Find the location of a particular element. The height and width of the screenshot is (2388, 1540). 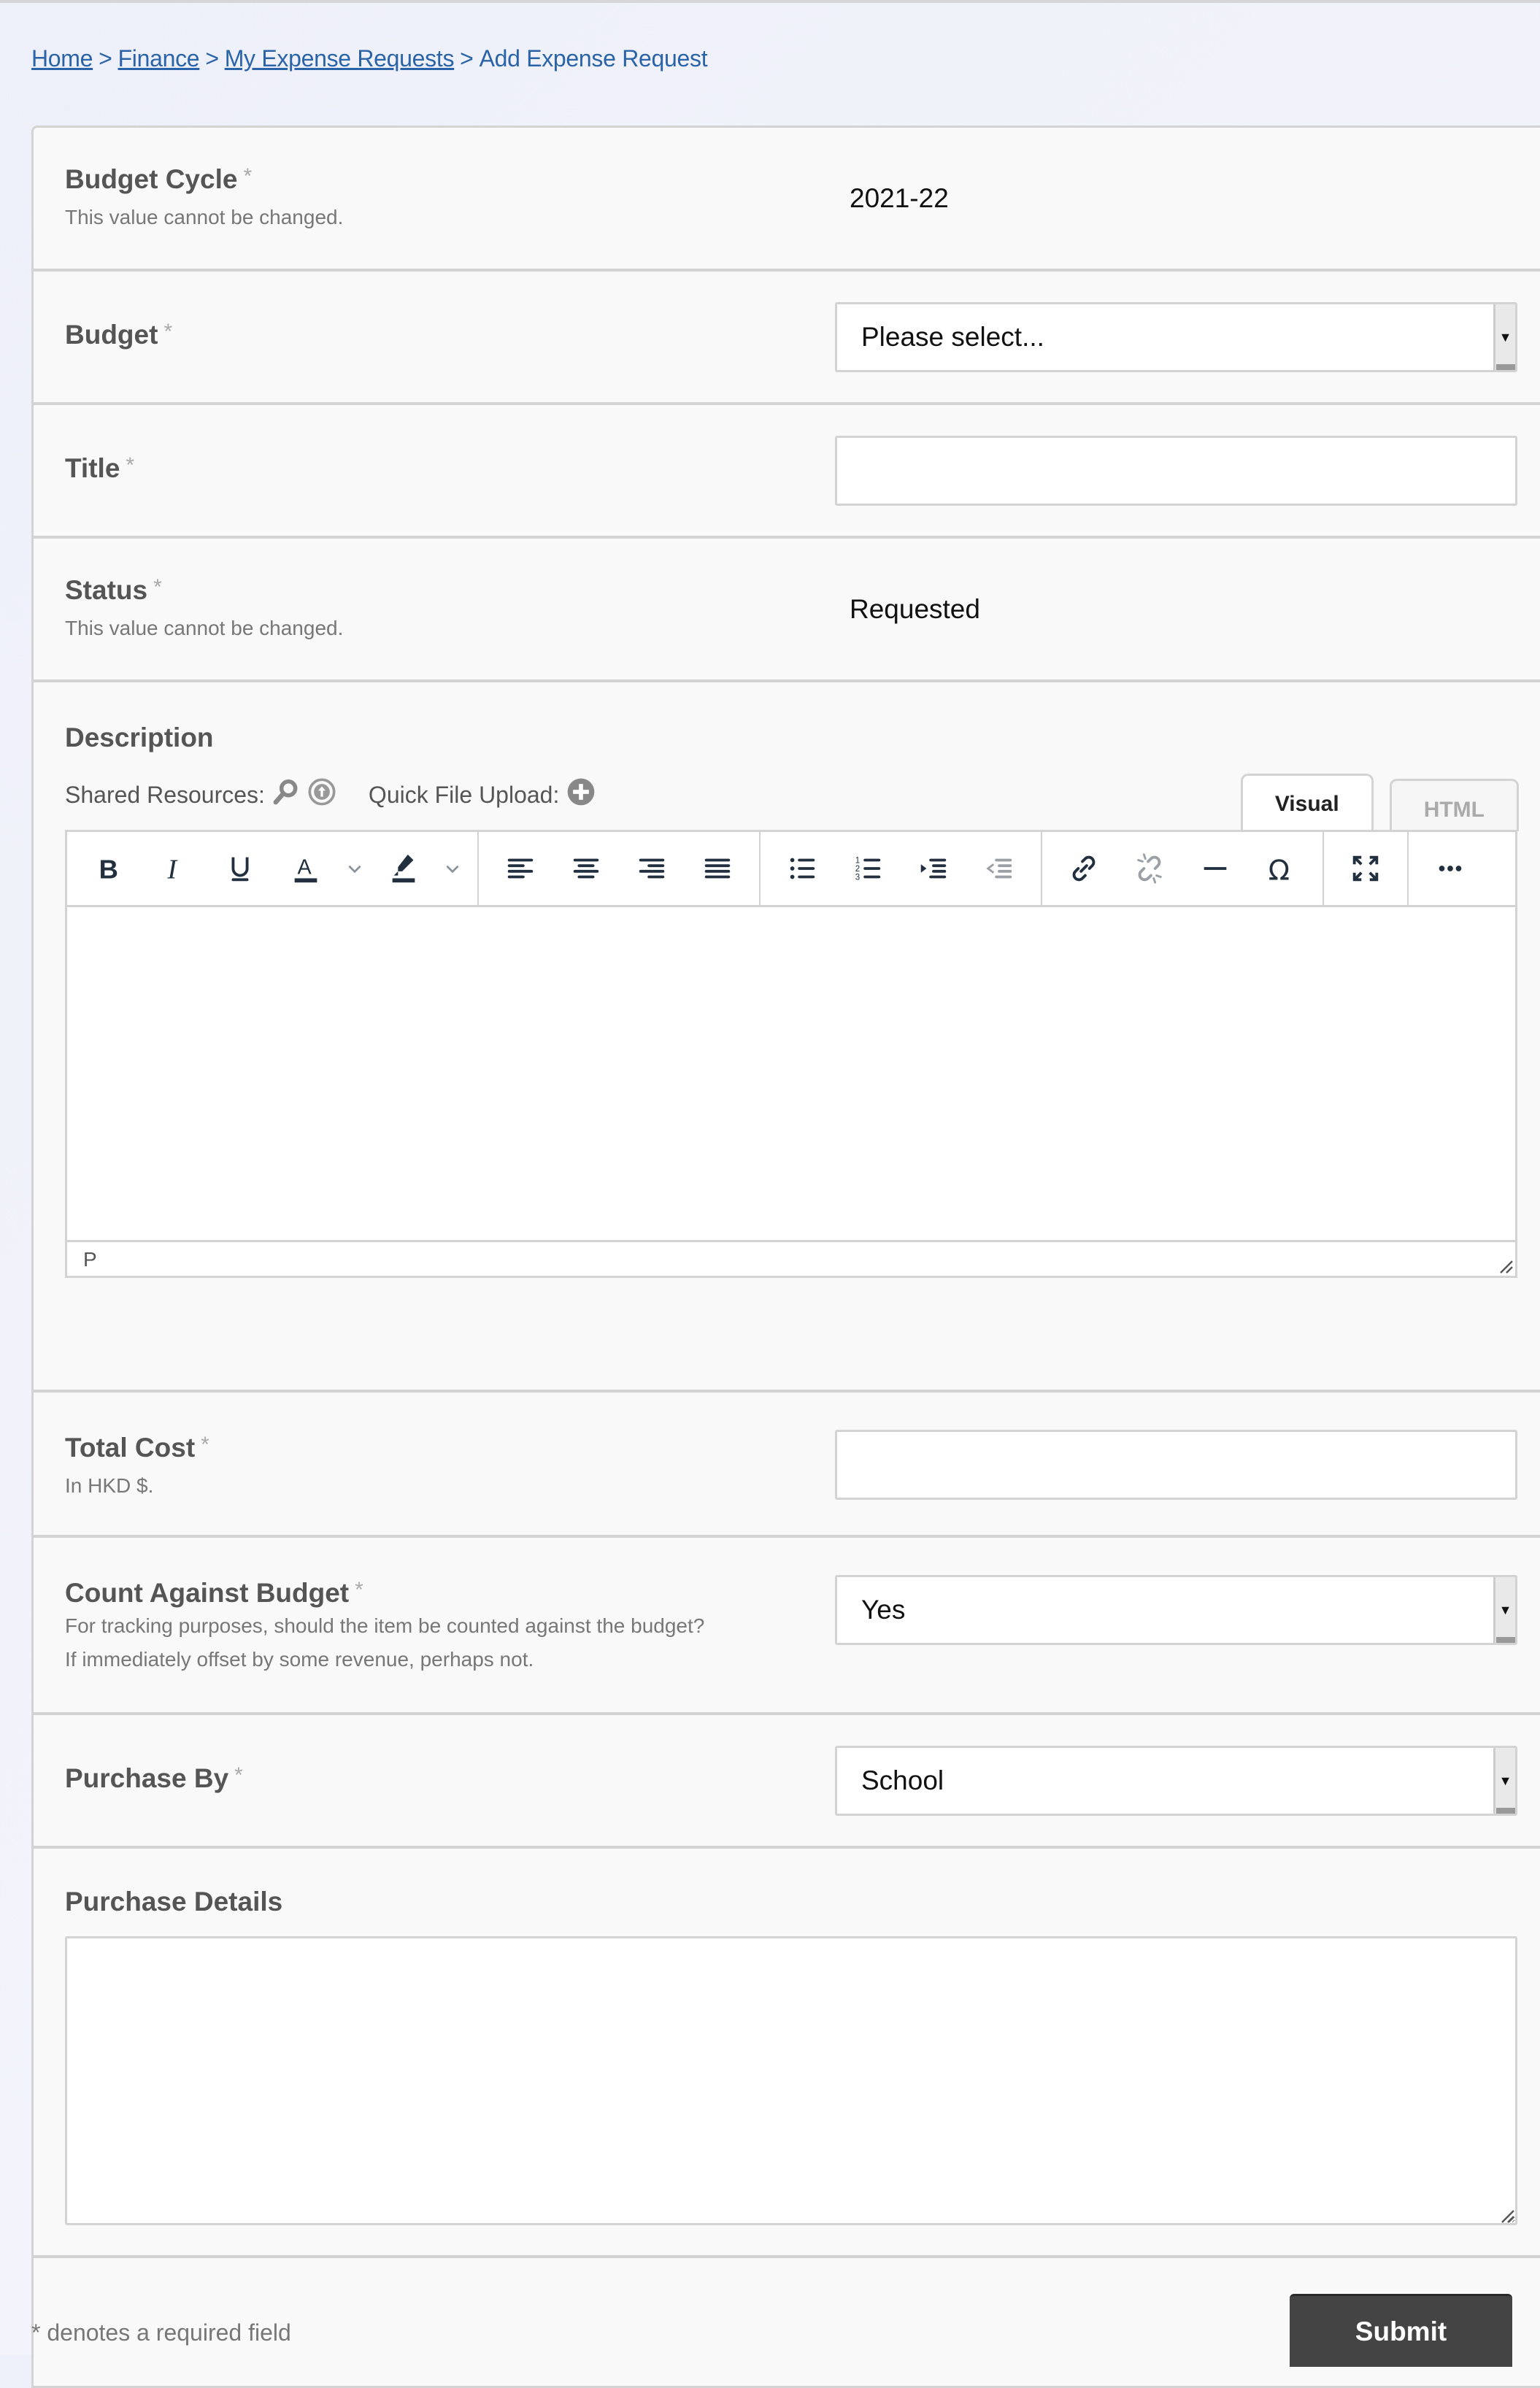

underline-icon is located at coordinates (240, 869).